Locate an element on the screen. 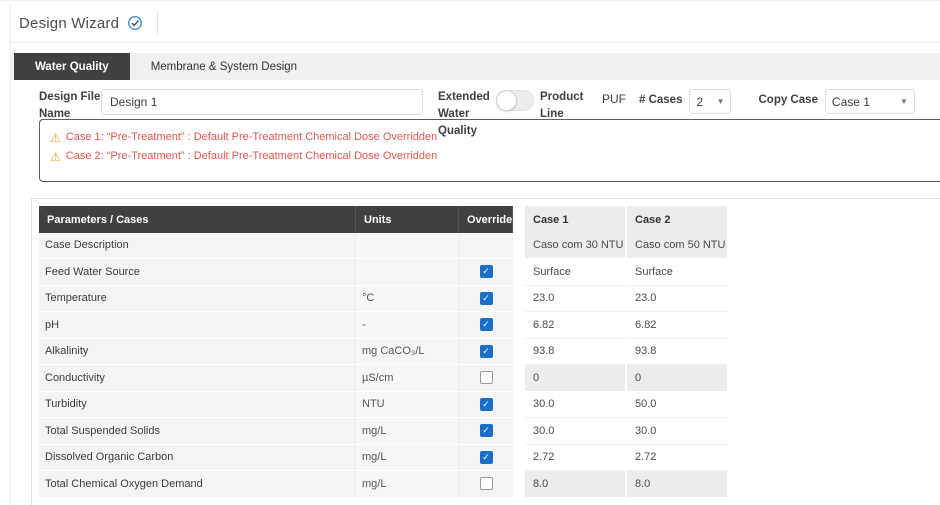 The width and height of the screenshot is (940, 505). case-1-value-cell: 2.72 is located at coordinates (576, 457).